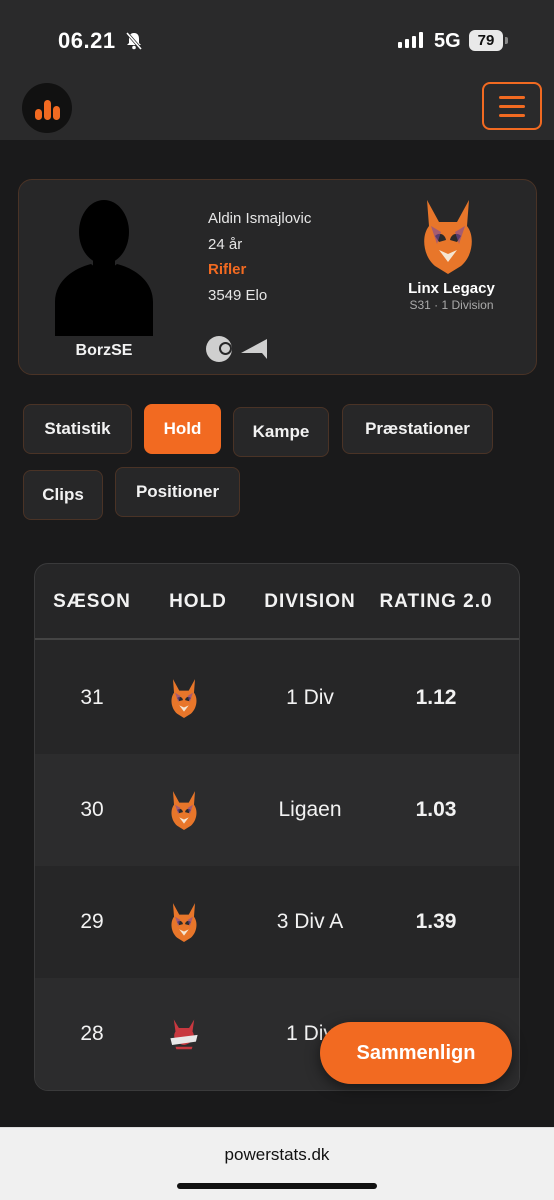  Describe the element at coordinates (259, 257) in the screenshot. I see `player-info: Aldin Ismajlovic 24 år Rifler 3549 Elo` at that location.